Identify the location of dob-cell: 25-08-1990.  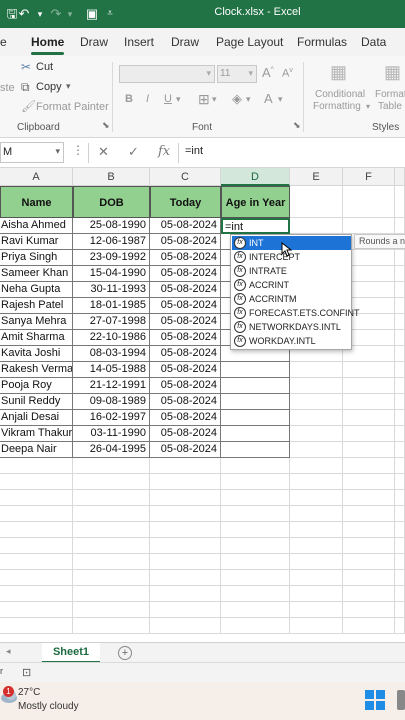
(111, 226).